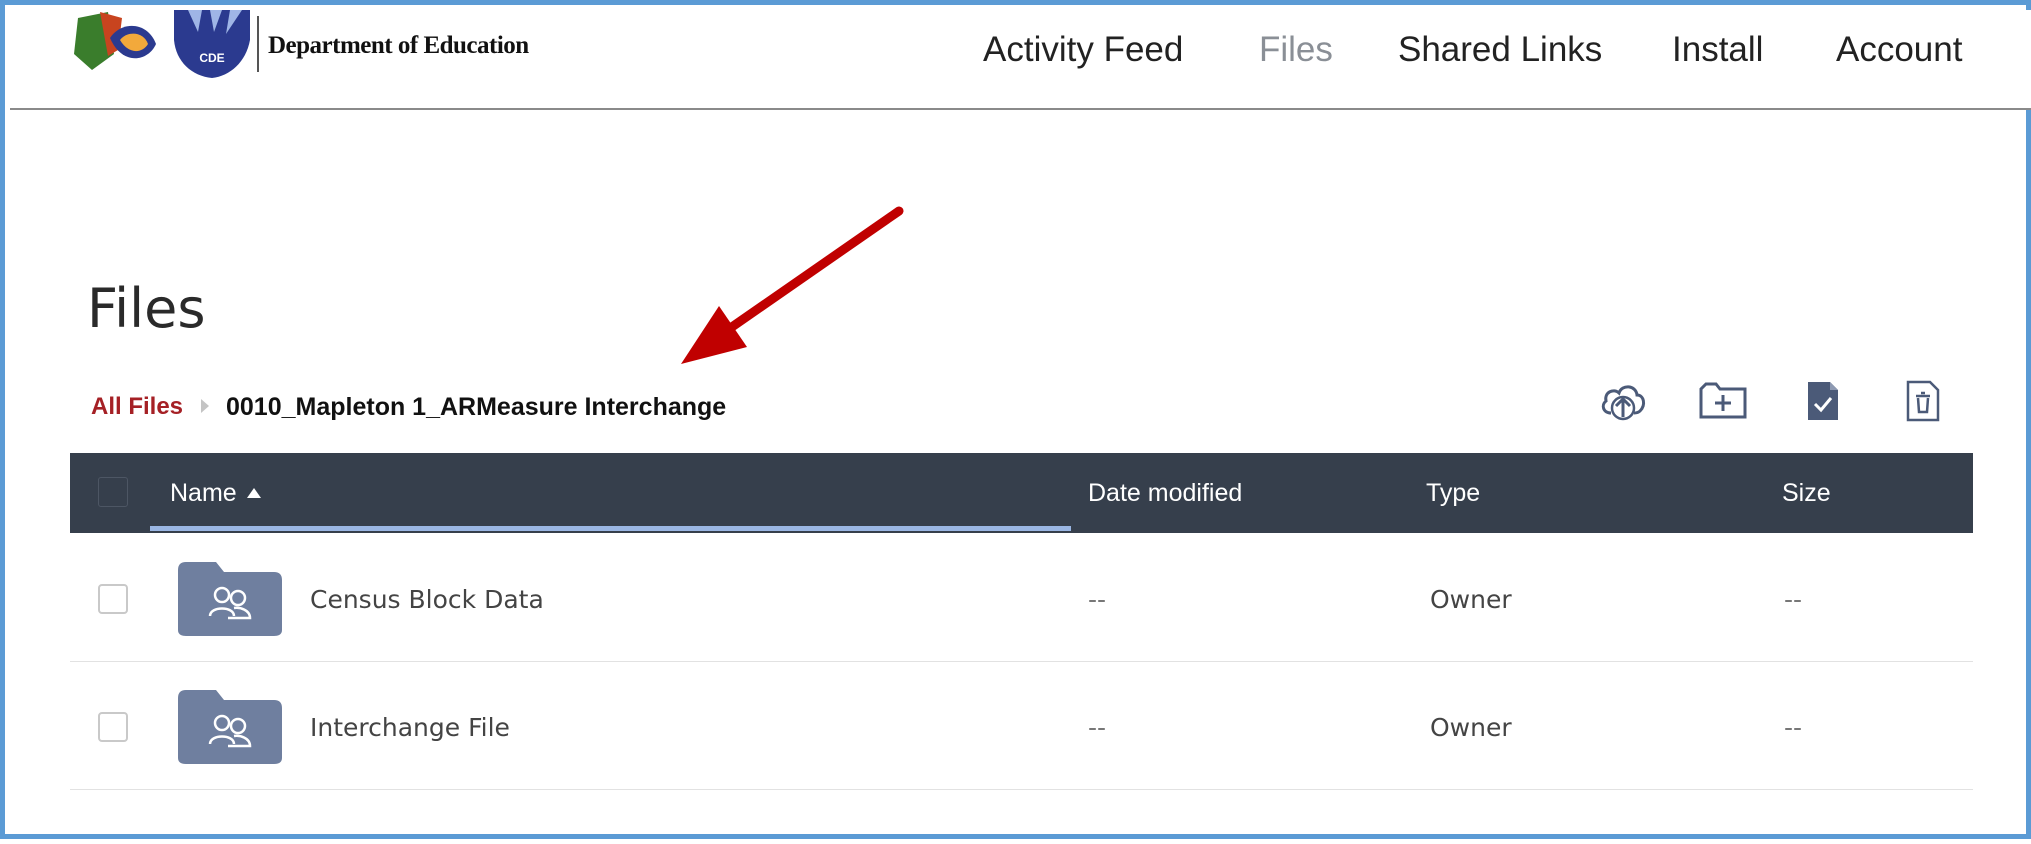 Image resolution: width=2031 pixels, height=844 pixels. What do you see at coordinates (211, 58) in the screenshot?
I see `logo-badge-text: CDE` at bounding box center [211, 58].